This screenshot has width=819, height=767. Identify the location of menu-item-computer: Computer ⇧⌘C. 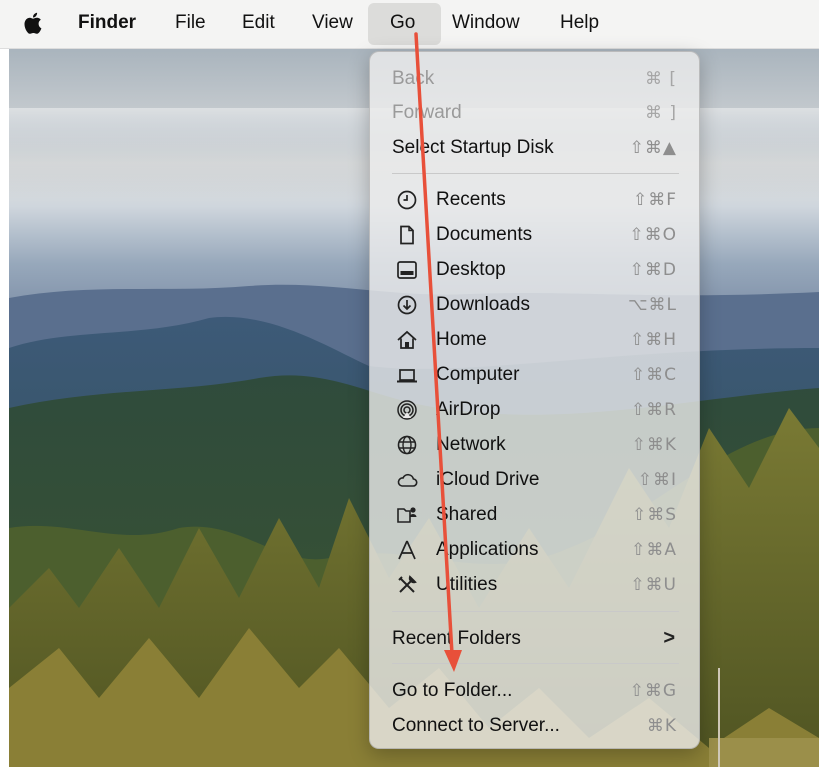
(534, 375).